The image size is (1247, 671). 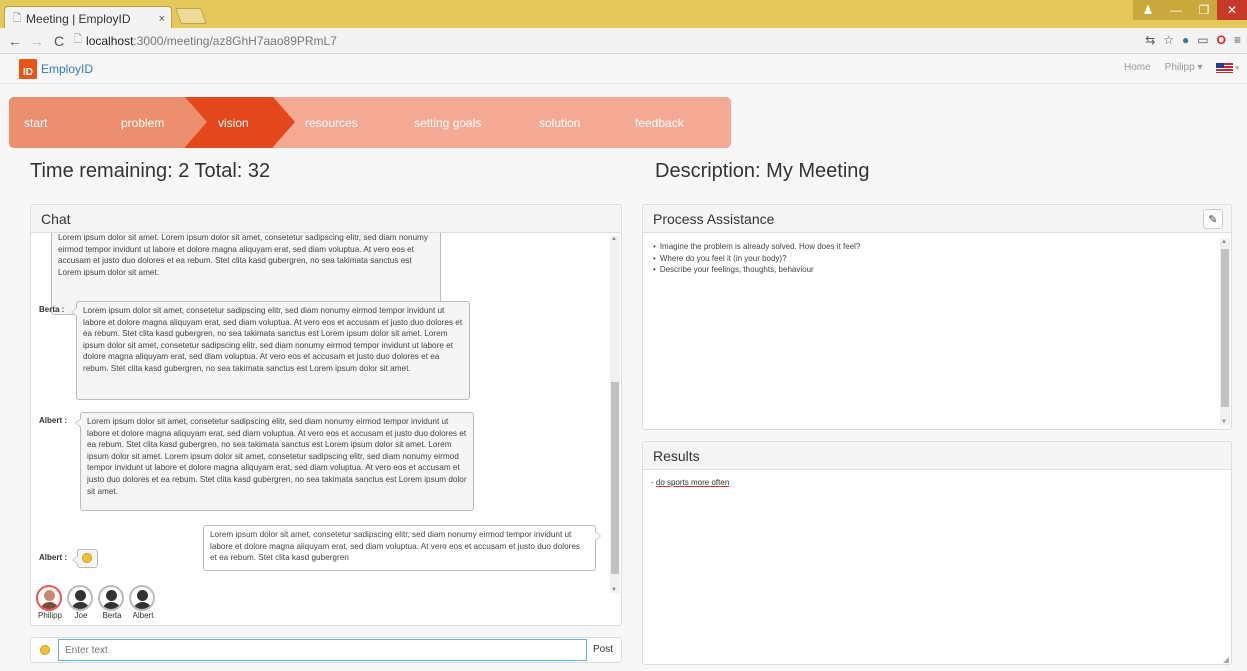 I want to click on chat-input-row: Post, so click(x=326, y=650).